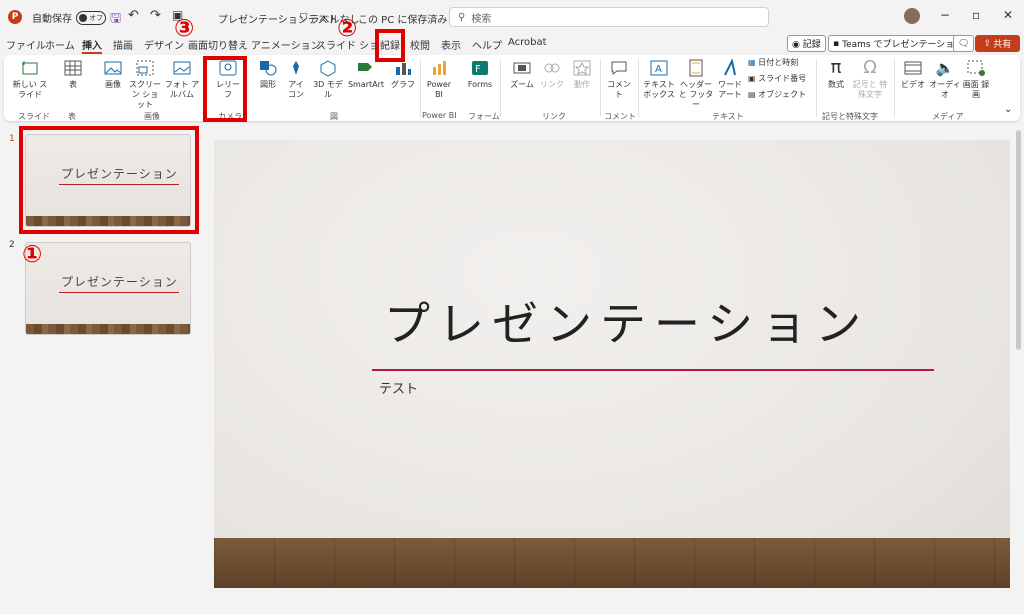  I want to click on textbox-button: A テキスト ボックス, so click(659, 79).